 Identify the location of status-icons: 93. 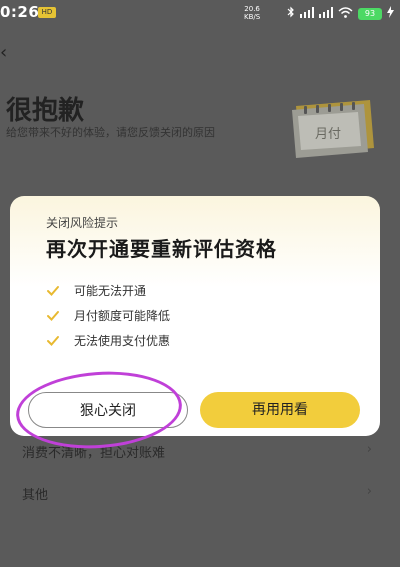
(340, 14).